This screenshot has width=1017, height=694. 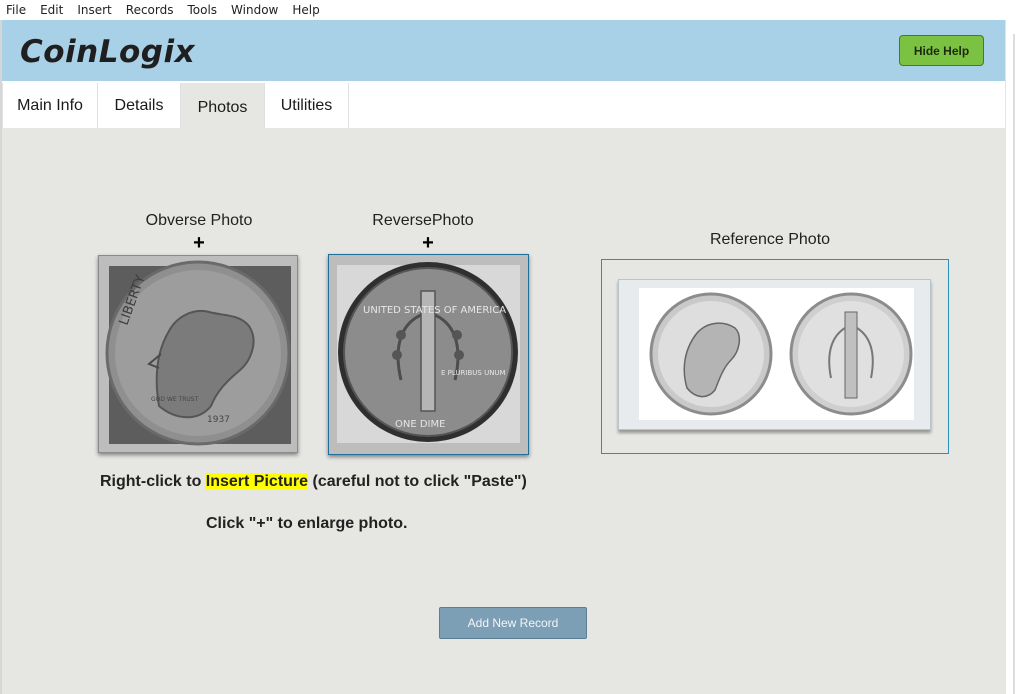 I want to click on instruction-prefix: Right-click to, so click(x=153, y=481).